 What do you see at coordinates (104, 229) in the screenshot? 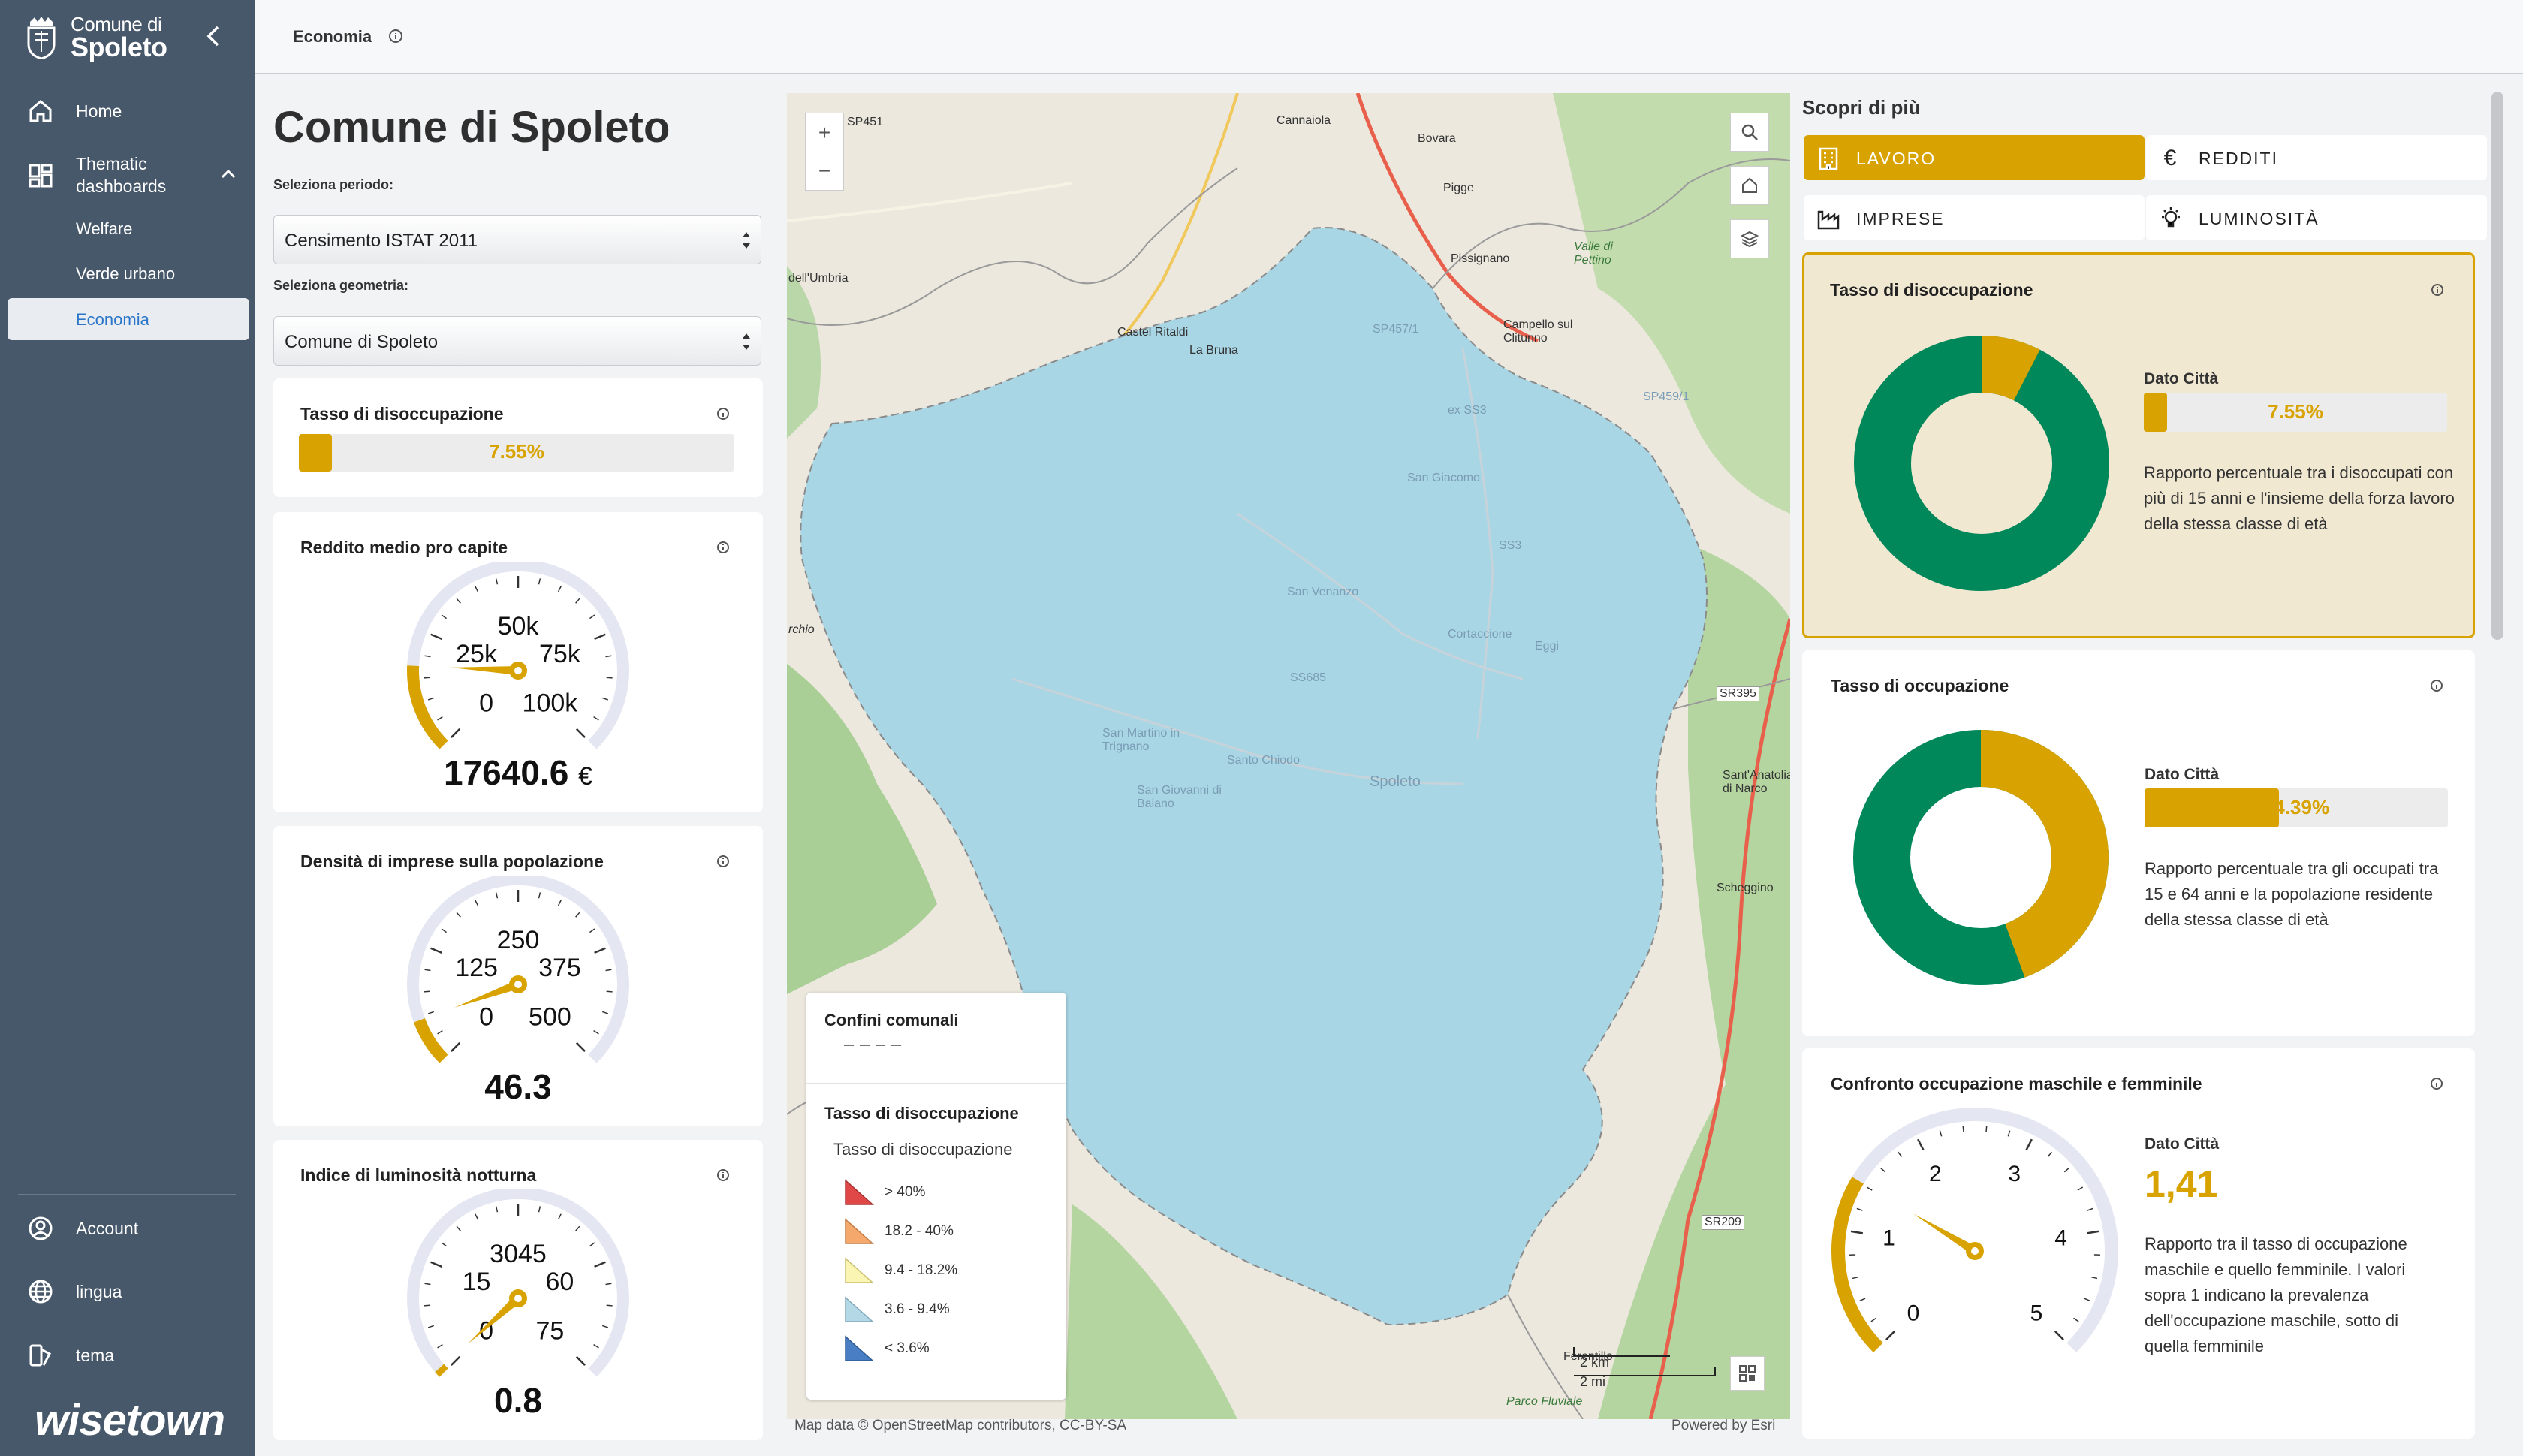
I see `subnav-welfare: Welfare` at bounding box center [104, 229].